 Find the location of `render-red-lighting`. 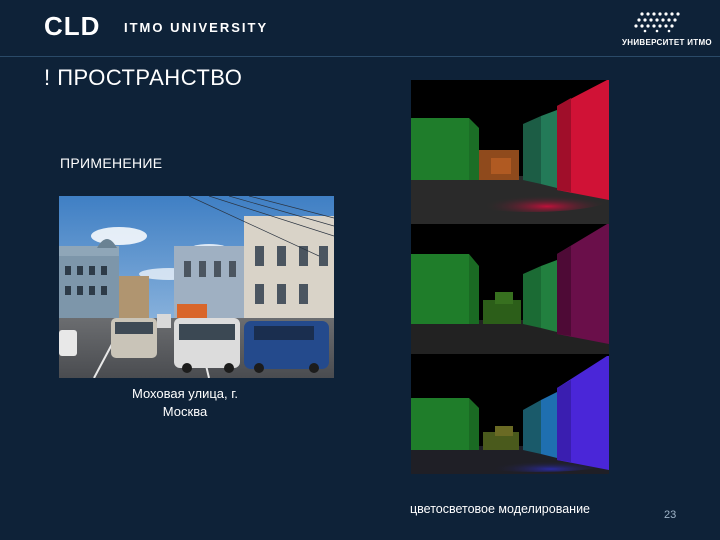

render-red-lighting is located at coordinates (510, 152).